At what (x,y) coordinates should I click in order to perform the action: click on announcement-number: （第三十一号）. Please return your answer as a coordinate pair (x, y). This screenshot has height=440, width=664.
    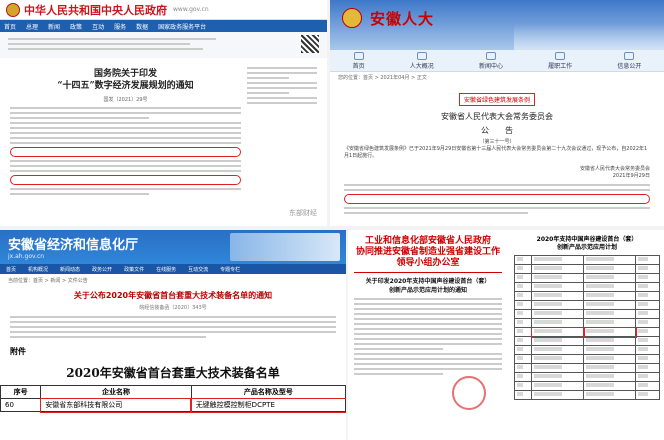
    Looking at the image, I should click on (497, 142).